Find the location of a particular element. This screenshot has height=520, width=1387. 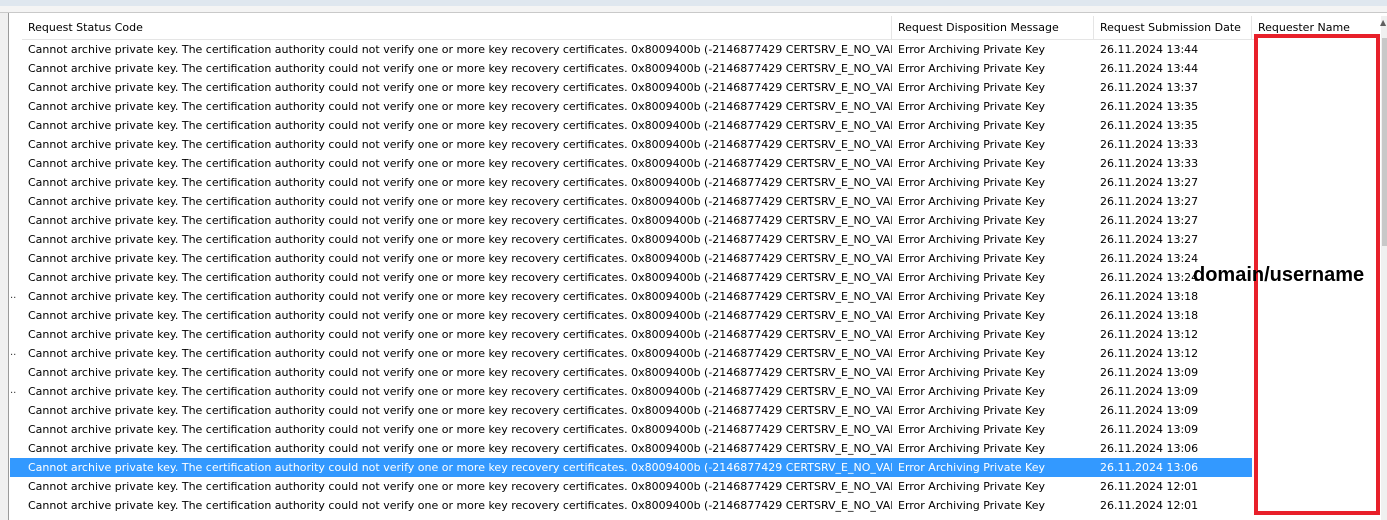

scroll-up-arrow-icon: ▲ is located at coordinates (1383, 22).